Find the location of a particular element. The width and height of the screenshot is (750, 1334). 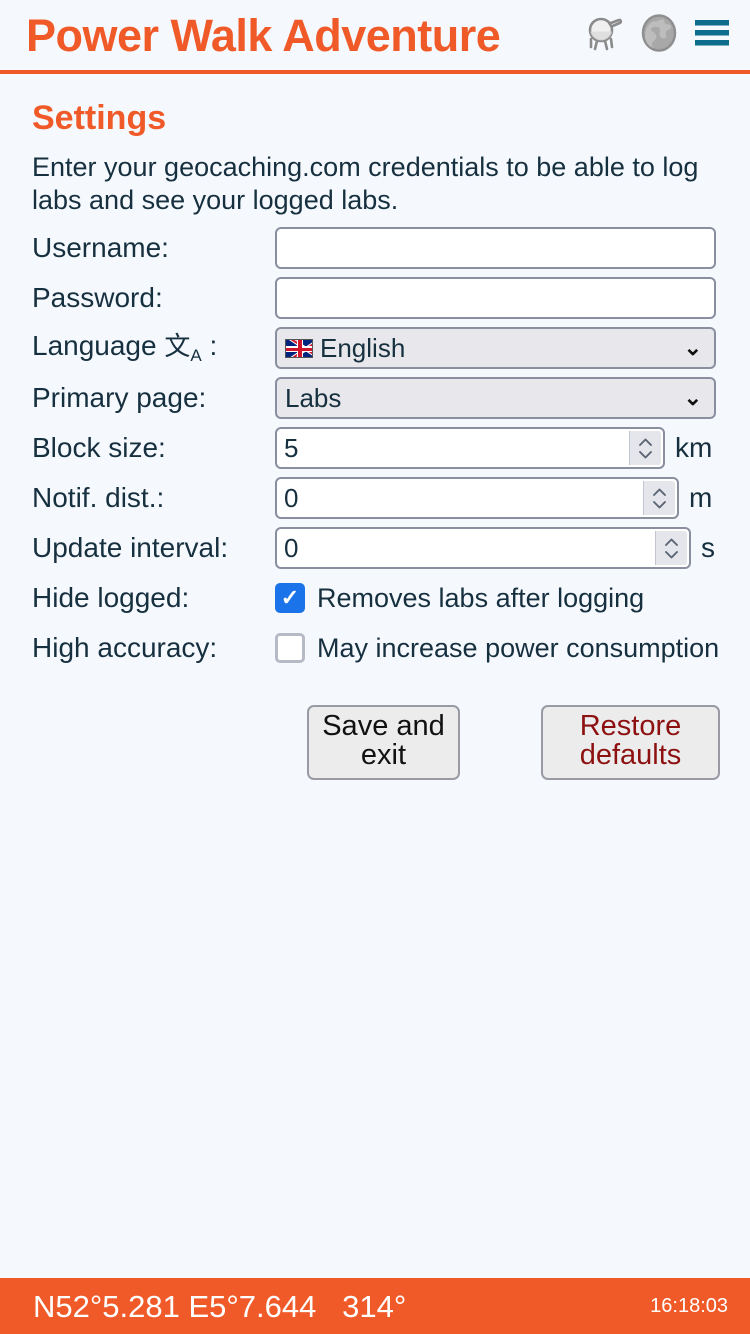

hamburger-menu-icon is located at coordinates (712, 35).